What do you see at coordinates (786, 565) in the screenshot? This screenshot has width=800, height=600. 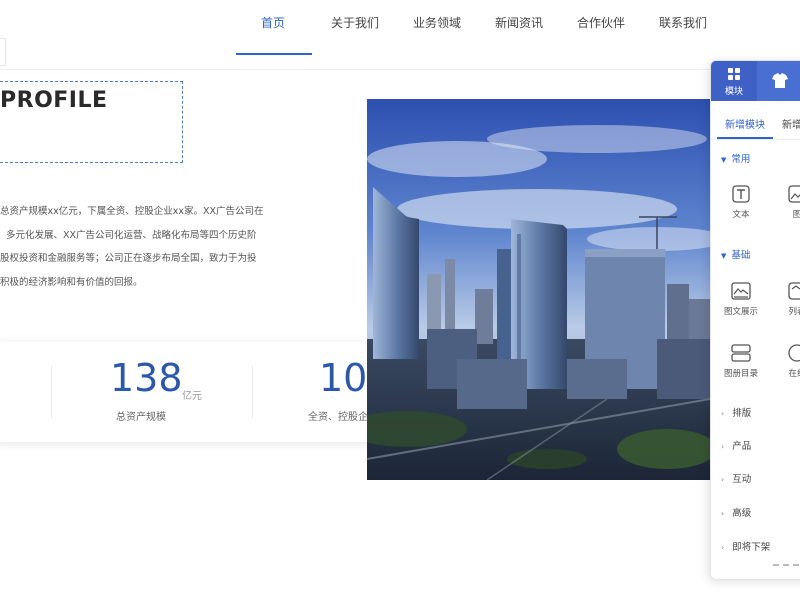 I see `panel-resize-handle` at bounding box center [786, 565].